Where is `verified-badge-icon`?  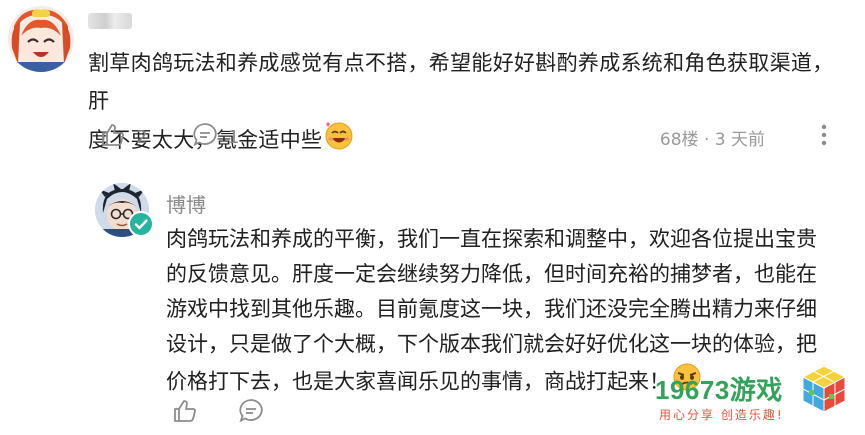 verified-badge-icon is located at coordinates (141, 224).